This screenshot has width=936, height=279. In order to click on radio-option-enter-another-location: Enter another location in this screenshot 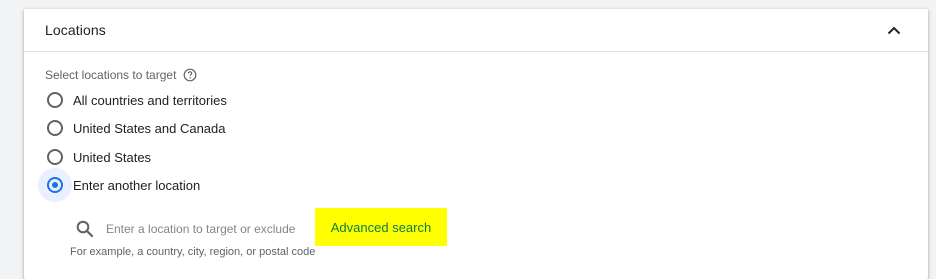, I will do `click(119, 185)`.